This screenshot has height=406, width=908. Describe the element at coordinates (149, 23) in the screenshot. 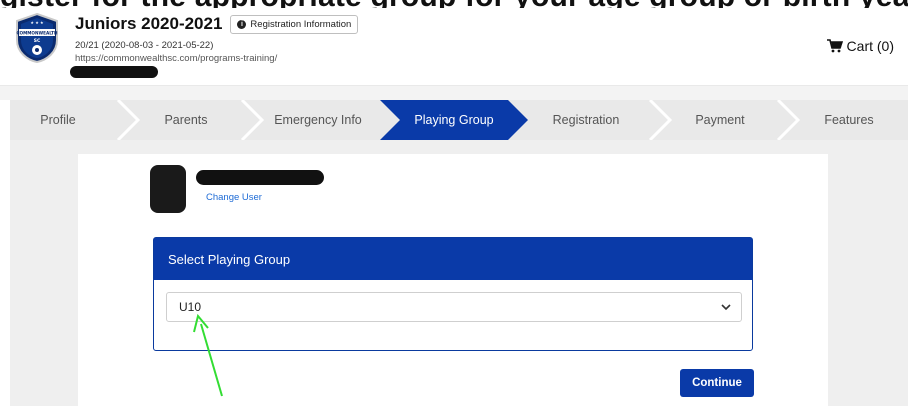

I see `program-title: Juniors 2020-2021` at that location.